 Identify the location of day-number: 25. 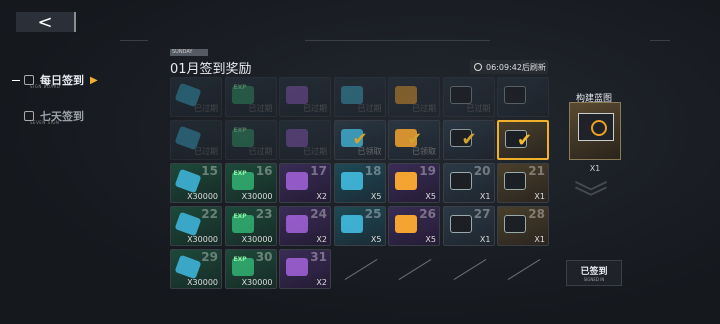
(373, 214).